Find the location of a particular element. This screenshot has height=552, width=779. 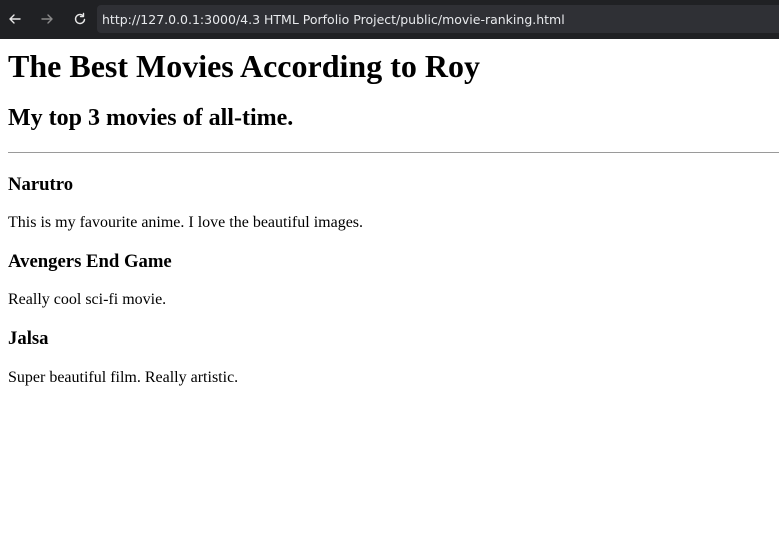

reload-icon is located at coordinates (80, 19).